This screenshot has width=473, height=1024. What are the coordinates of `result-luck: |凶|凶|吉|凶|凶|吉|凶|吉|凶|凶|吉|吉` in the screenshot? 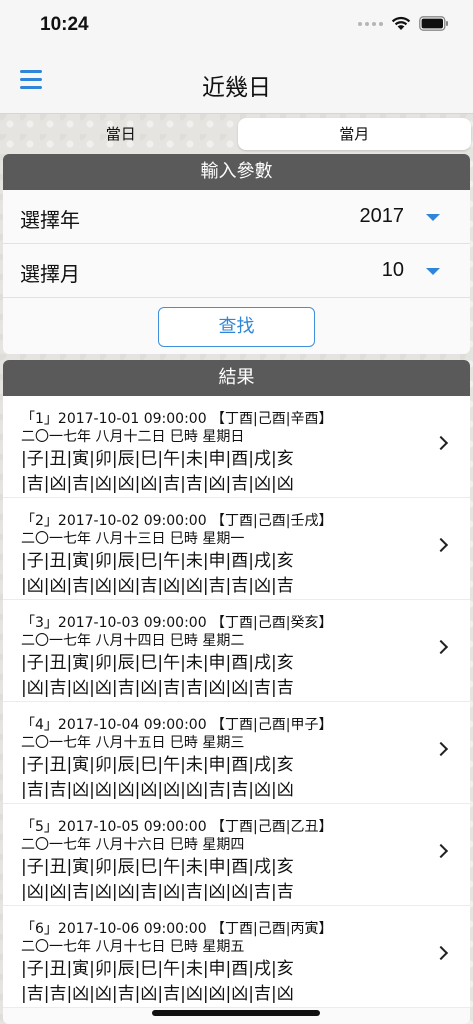 It's located at (157, 892).